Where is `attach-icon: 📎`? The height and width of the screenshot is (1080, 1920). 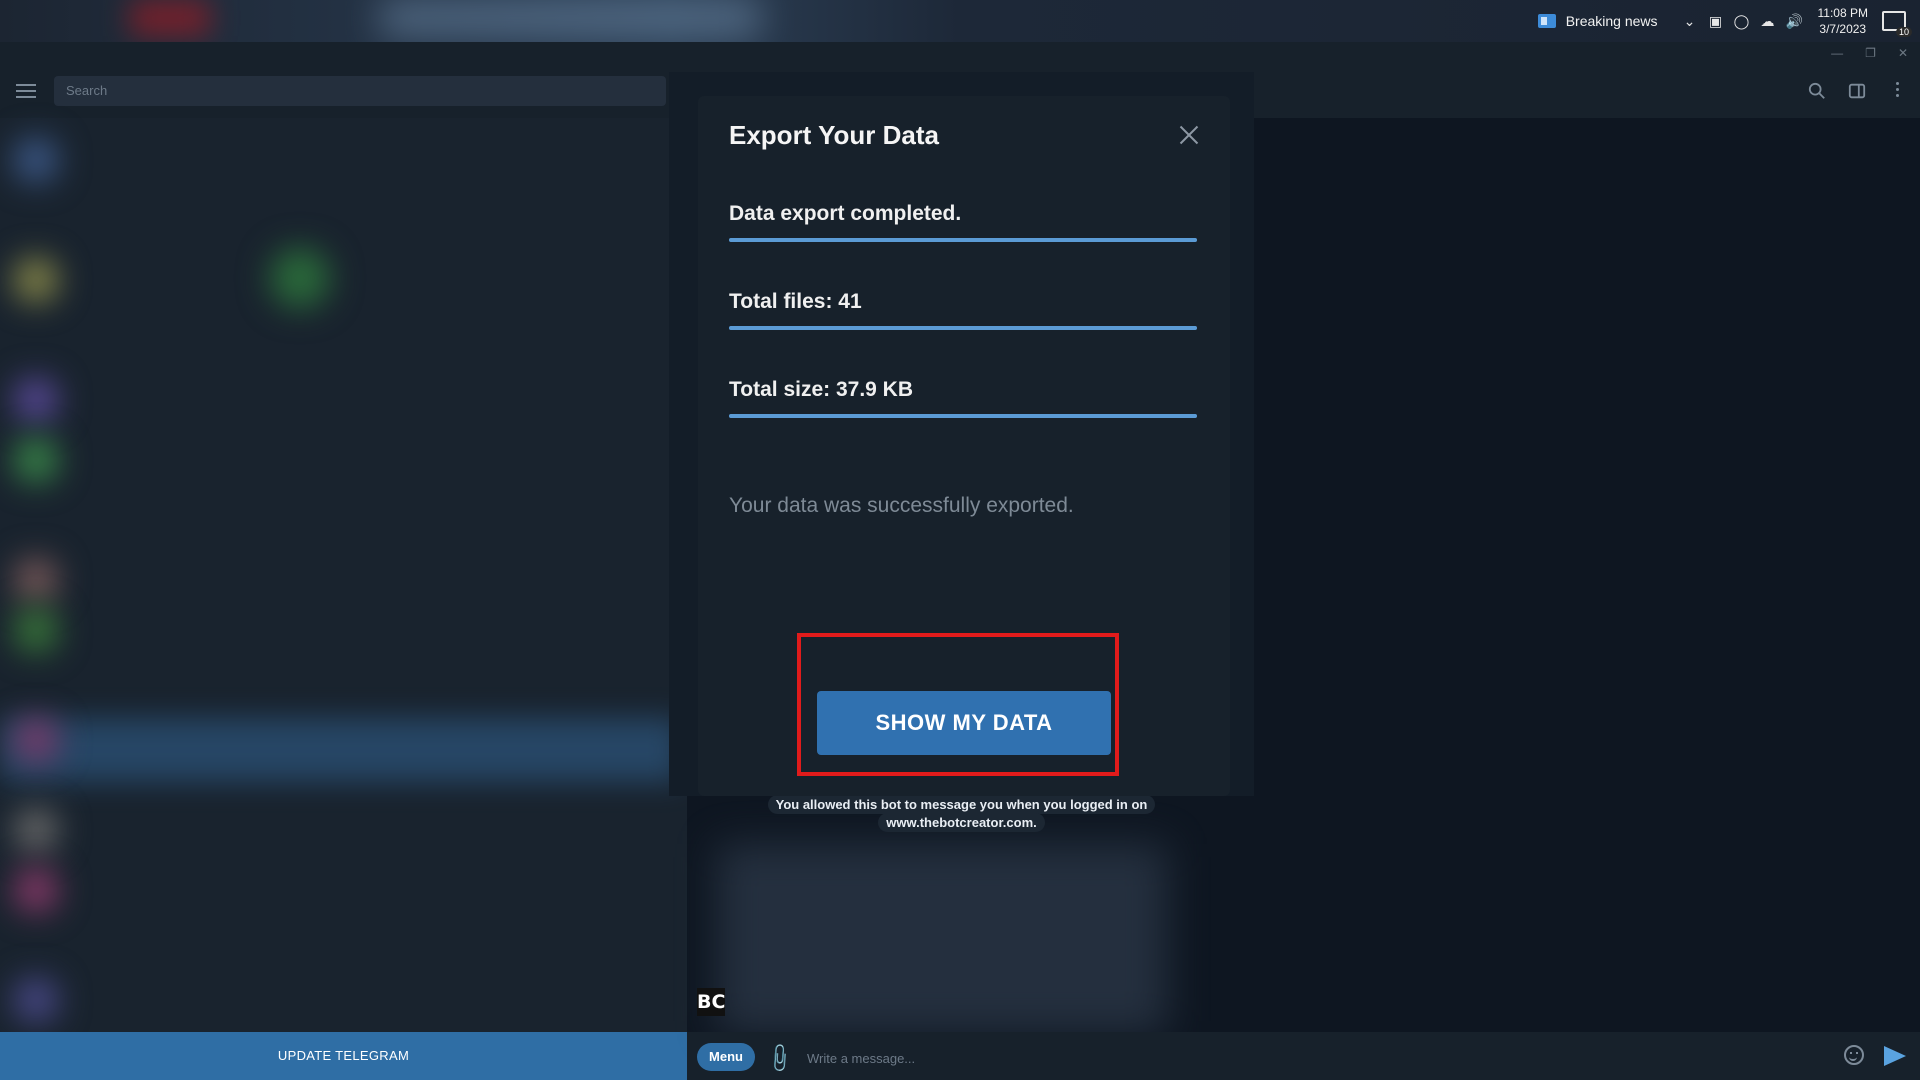
attach-icon: 📎 is located at coordinates (779, 1058).